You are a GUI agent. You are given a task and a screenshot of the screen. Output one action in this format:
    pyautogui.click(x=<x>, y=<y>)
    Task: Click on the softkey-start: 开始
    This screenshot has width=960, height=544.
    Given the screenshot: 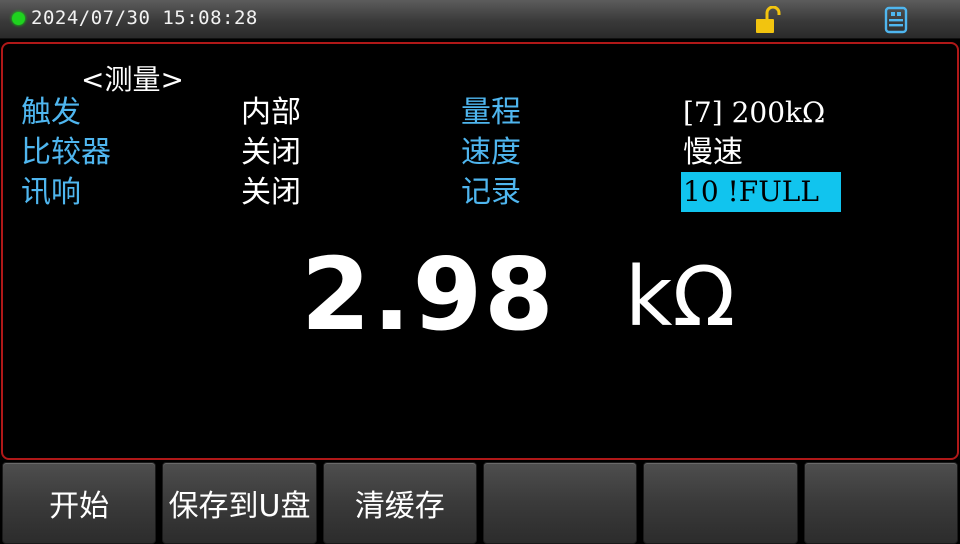 What is the action you would take?
    pyautogui.click(x=79, y=503)
    